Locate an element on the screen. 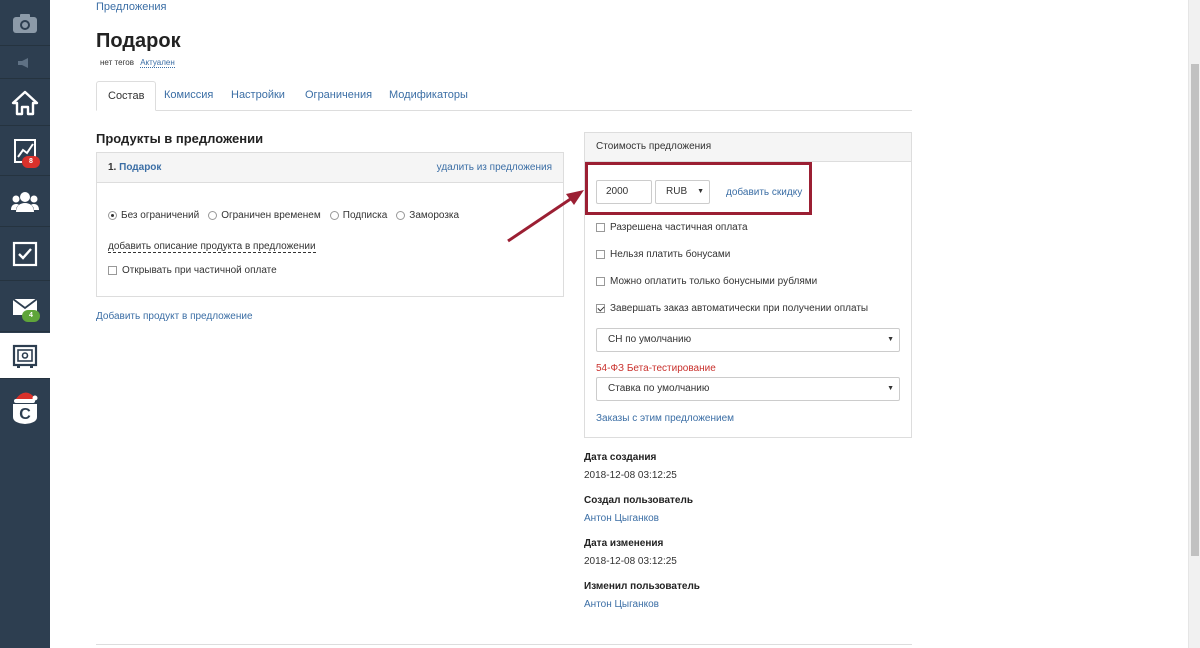  divider is located at coordinates (504, 644).